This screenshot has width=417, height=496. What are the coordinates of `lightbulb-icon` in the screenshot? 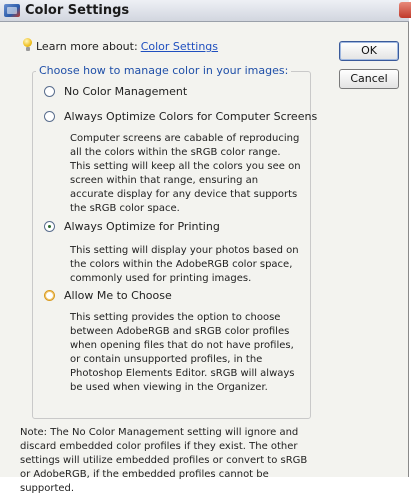 It's located at (27, 44).